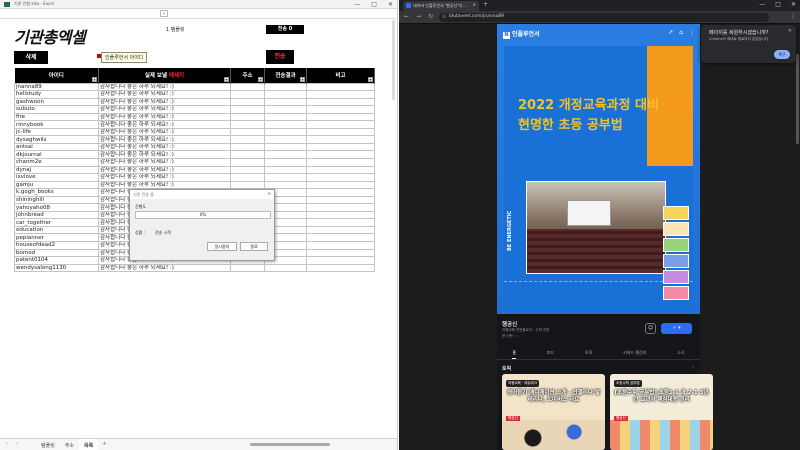 This screenshot has width=800, height=450. What do you see at coordinates (48, 444) in the screenshot?
I see `sheet-tab: 템플릿` at bounding box center [48, 444].